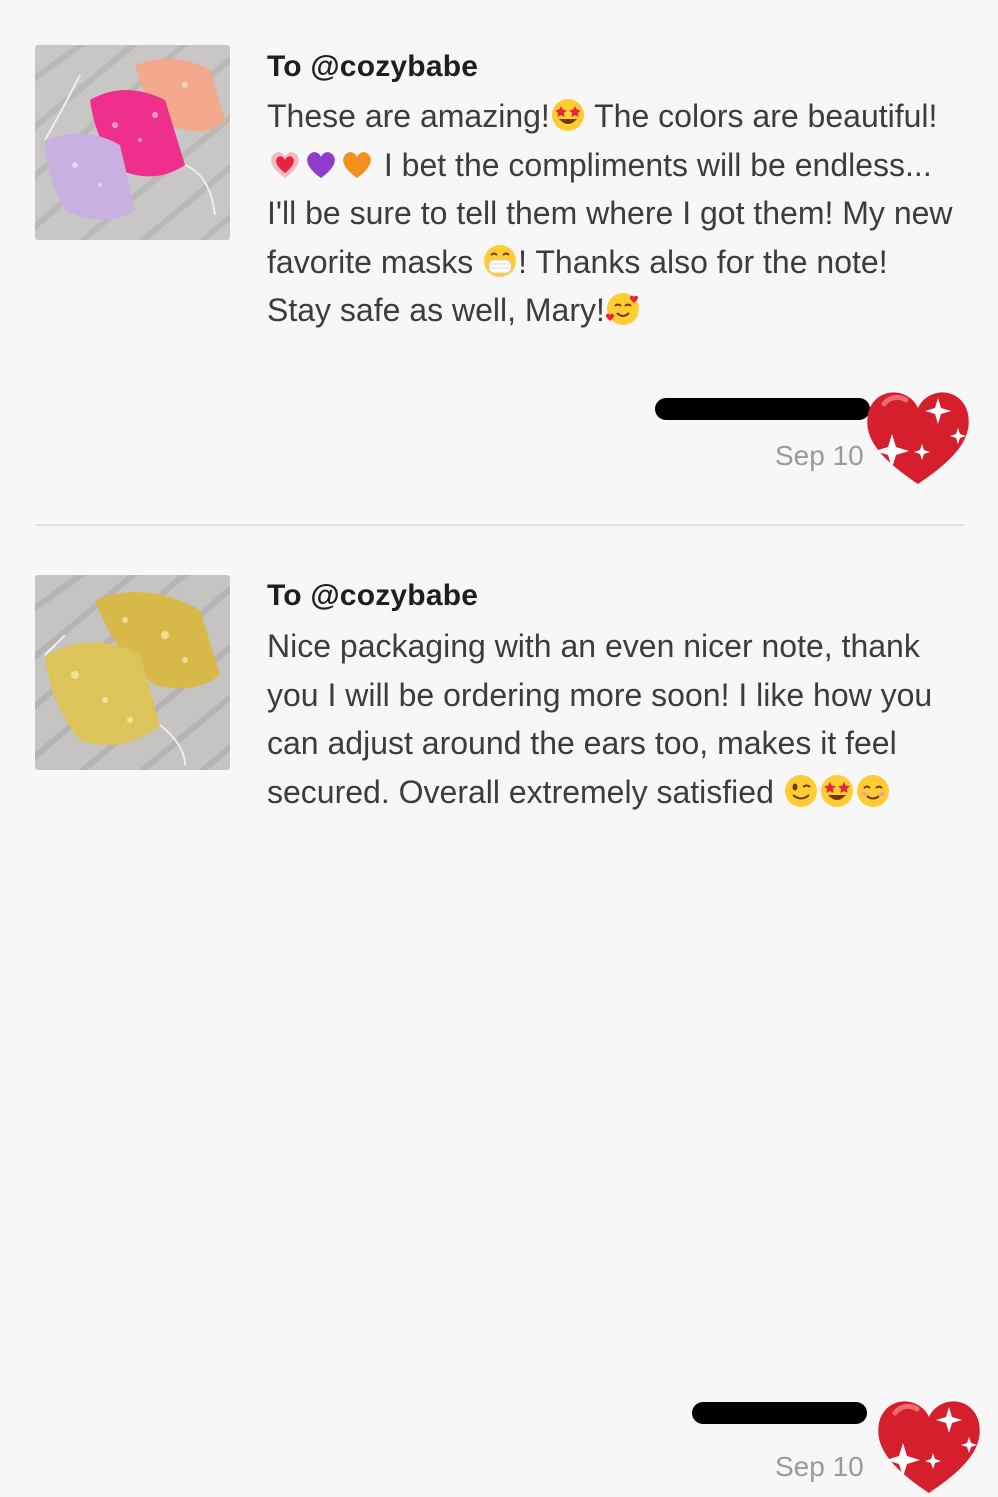 Image resolution: width=998 pixels, height=1497 pixels. What do you see at coordinates (500, 525) in the screenshot?
I see `review-divider` at bounding box center [500, 525].